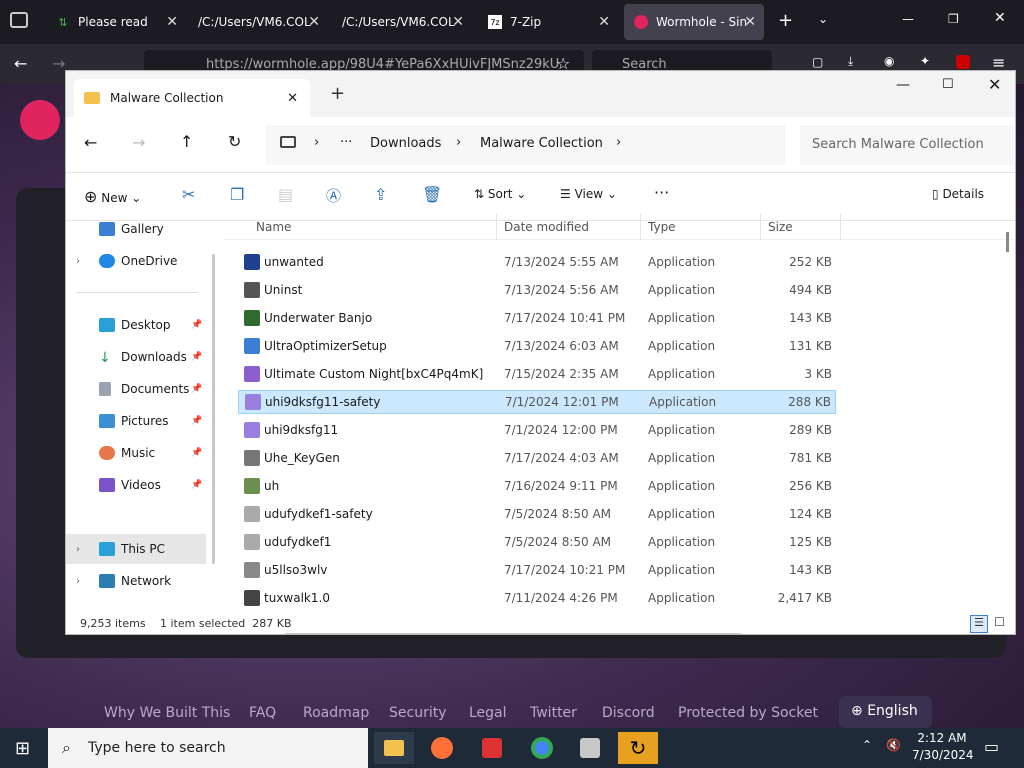  I want to click on taskbar-firefox, so click(442, 748).